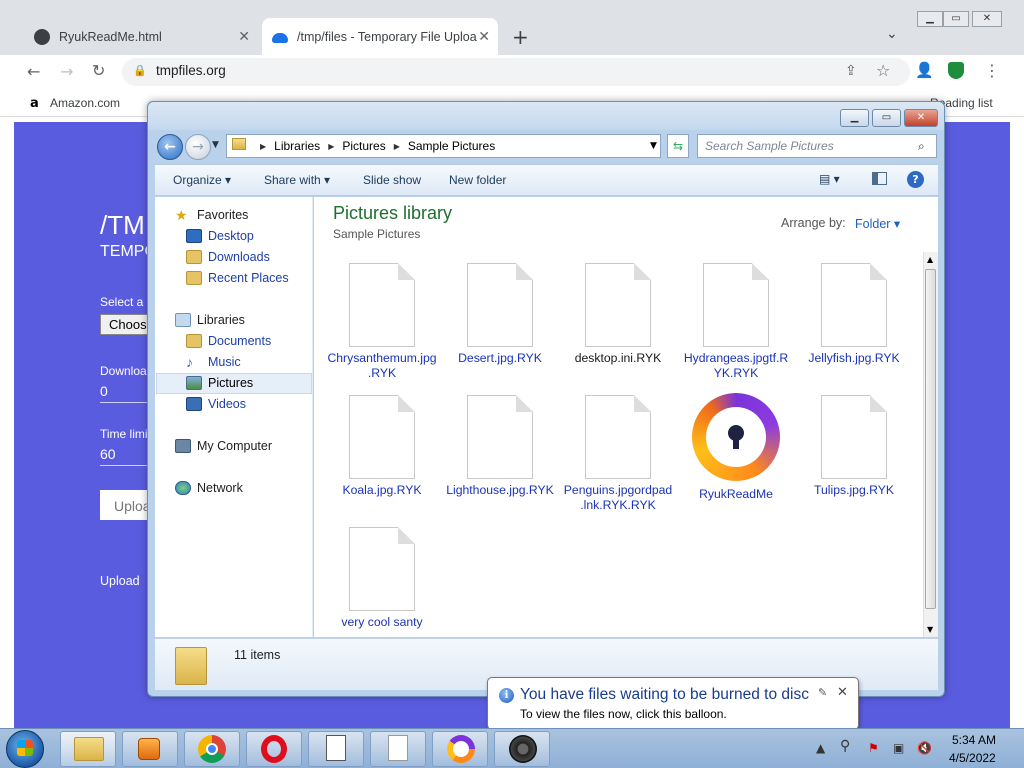 This screenshot has width=1024, height=768. Describe the element at coordinates (618, 454) in the screenshot. I see `file-item: Penguins.jpgordpad.lnk.RYK.RYK` at that location.